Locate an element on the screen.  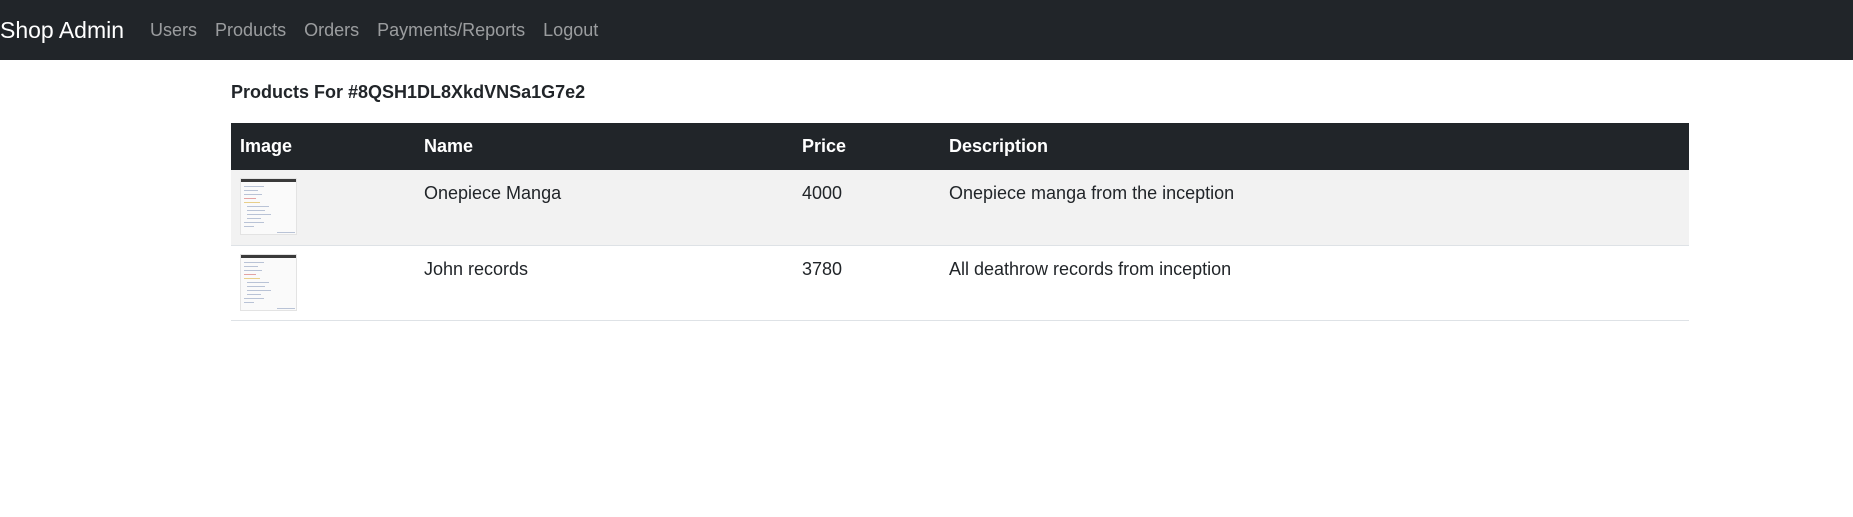
product-name-cell: John records is located at coordinates (604, 283).